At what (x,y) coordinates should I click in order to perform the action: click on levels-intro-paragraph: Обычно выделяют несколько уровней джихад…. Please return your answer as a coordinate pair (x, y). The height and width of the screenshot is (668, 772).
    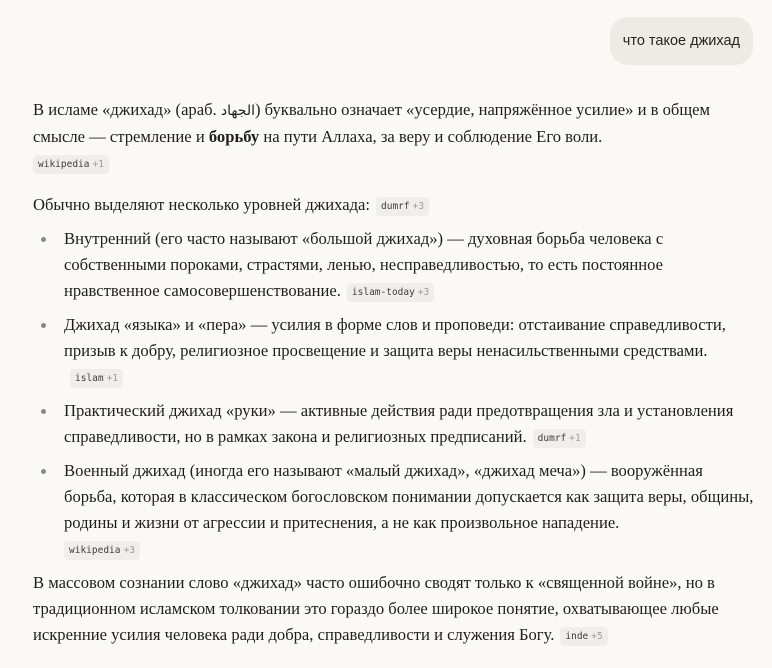
    Looking at the image, I should click on (395, 205).